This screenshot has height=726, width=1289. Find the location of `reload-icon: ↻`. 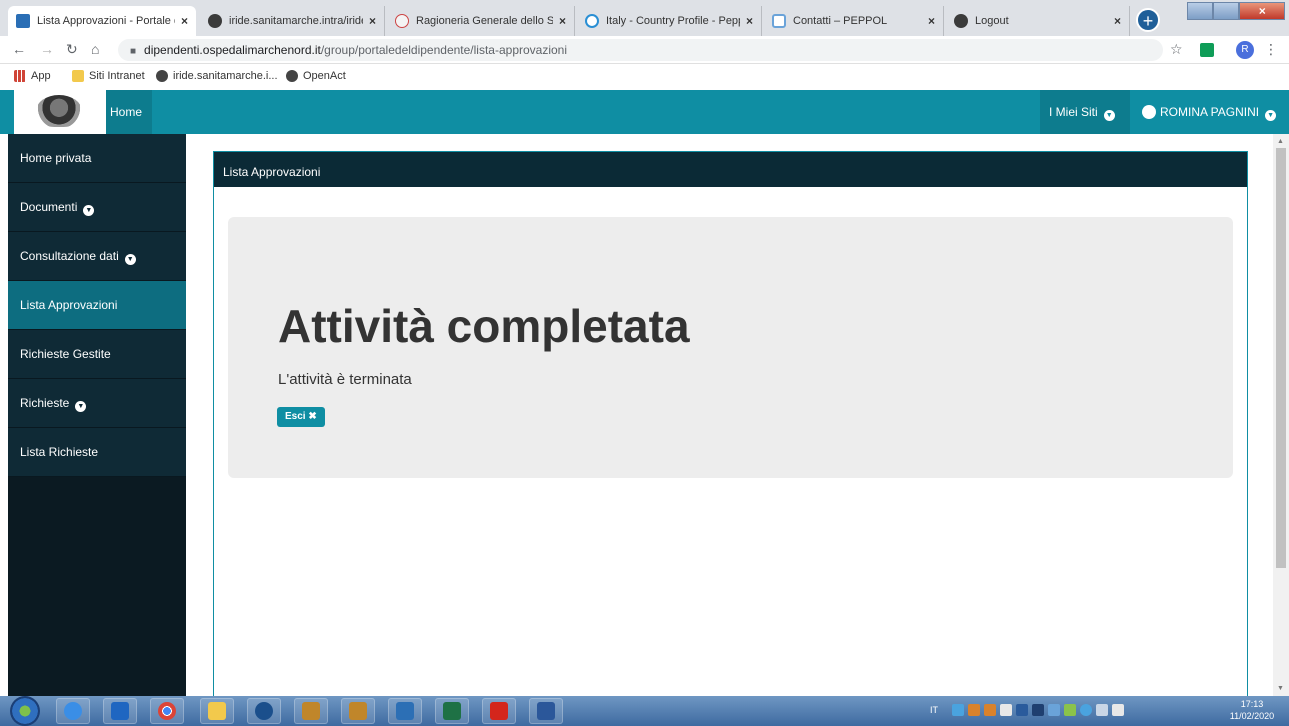

reload-icon: ↻ is located at coordinates (72, 49).